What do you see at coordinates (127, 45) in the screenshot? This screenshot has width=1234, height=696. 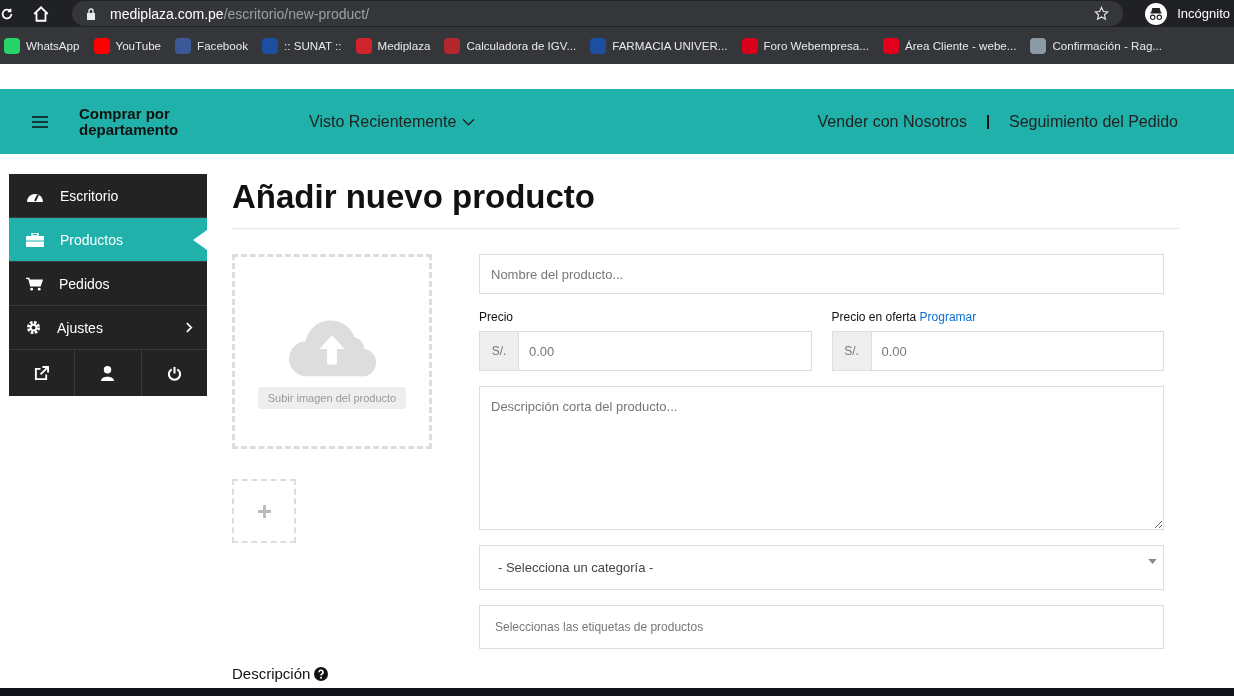 I see `bookmark: YouTube` at bounding box center [127, 45].